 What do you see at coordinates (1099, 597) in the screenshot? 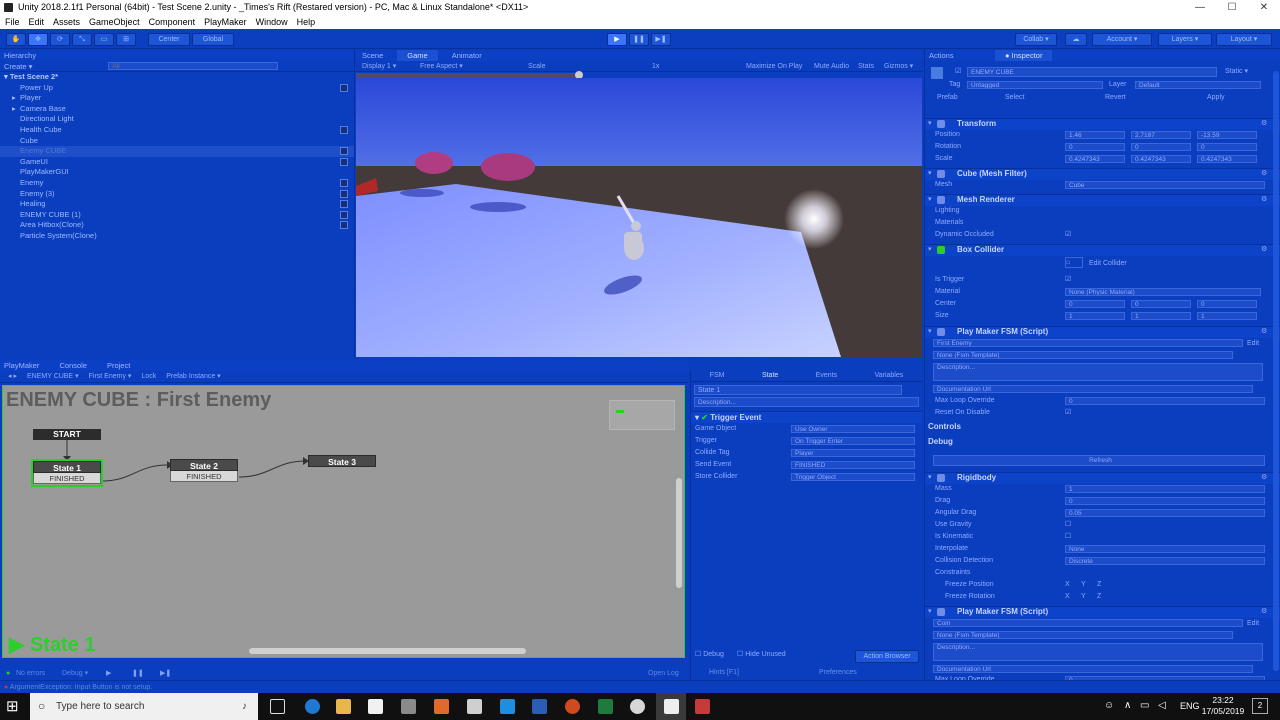
I see `freeze-1-2-checkbox: Z` at bounding box center [1099, 597].